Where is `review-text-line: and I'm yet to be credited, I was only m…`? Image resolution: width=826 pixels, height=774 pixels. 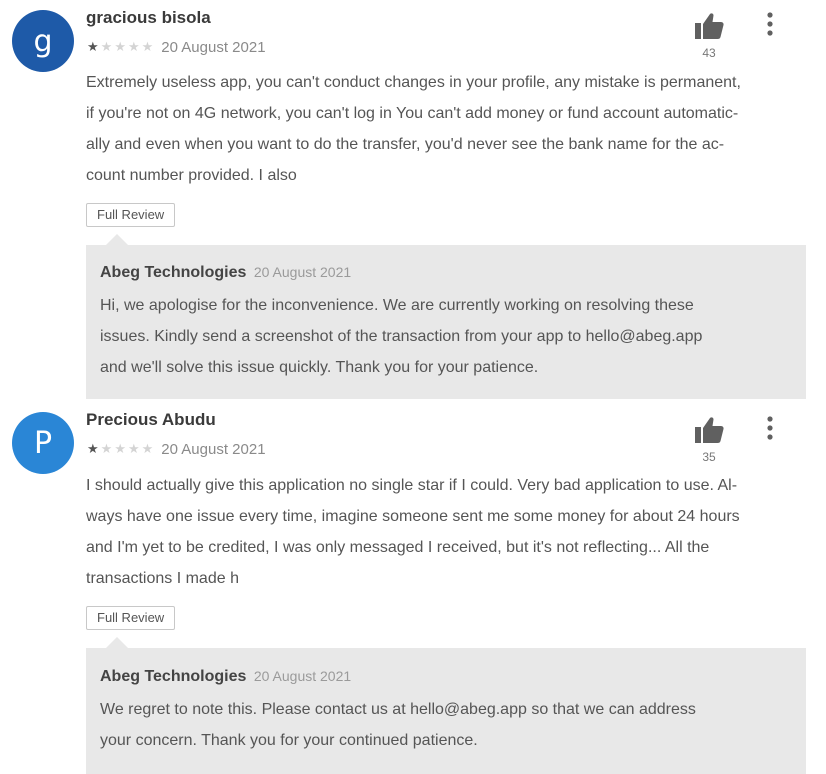 review-text-line: and I'm yet to be credited, I was only m… is located at coordinates (398, 547).